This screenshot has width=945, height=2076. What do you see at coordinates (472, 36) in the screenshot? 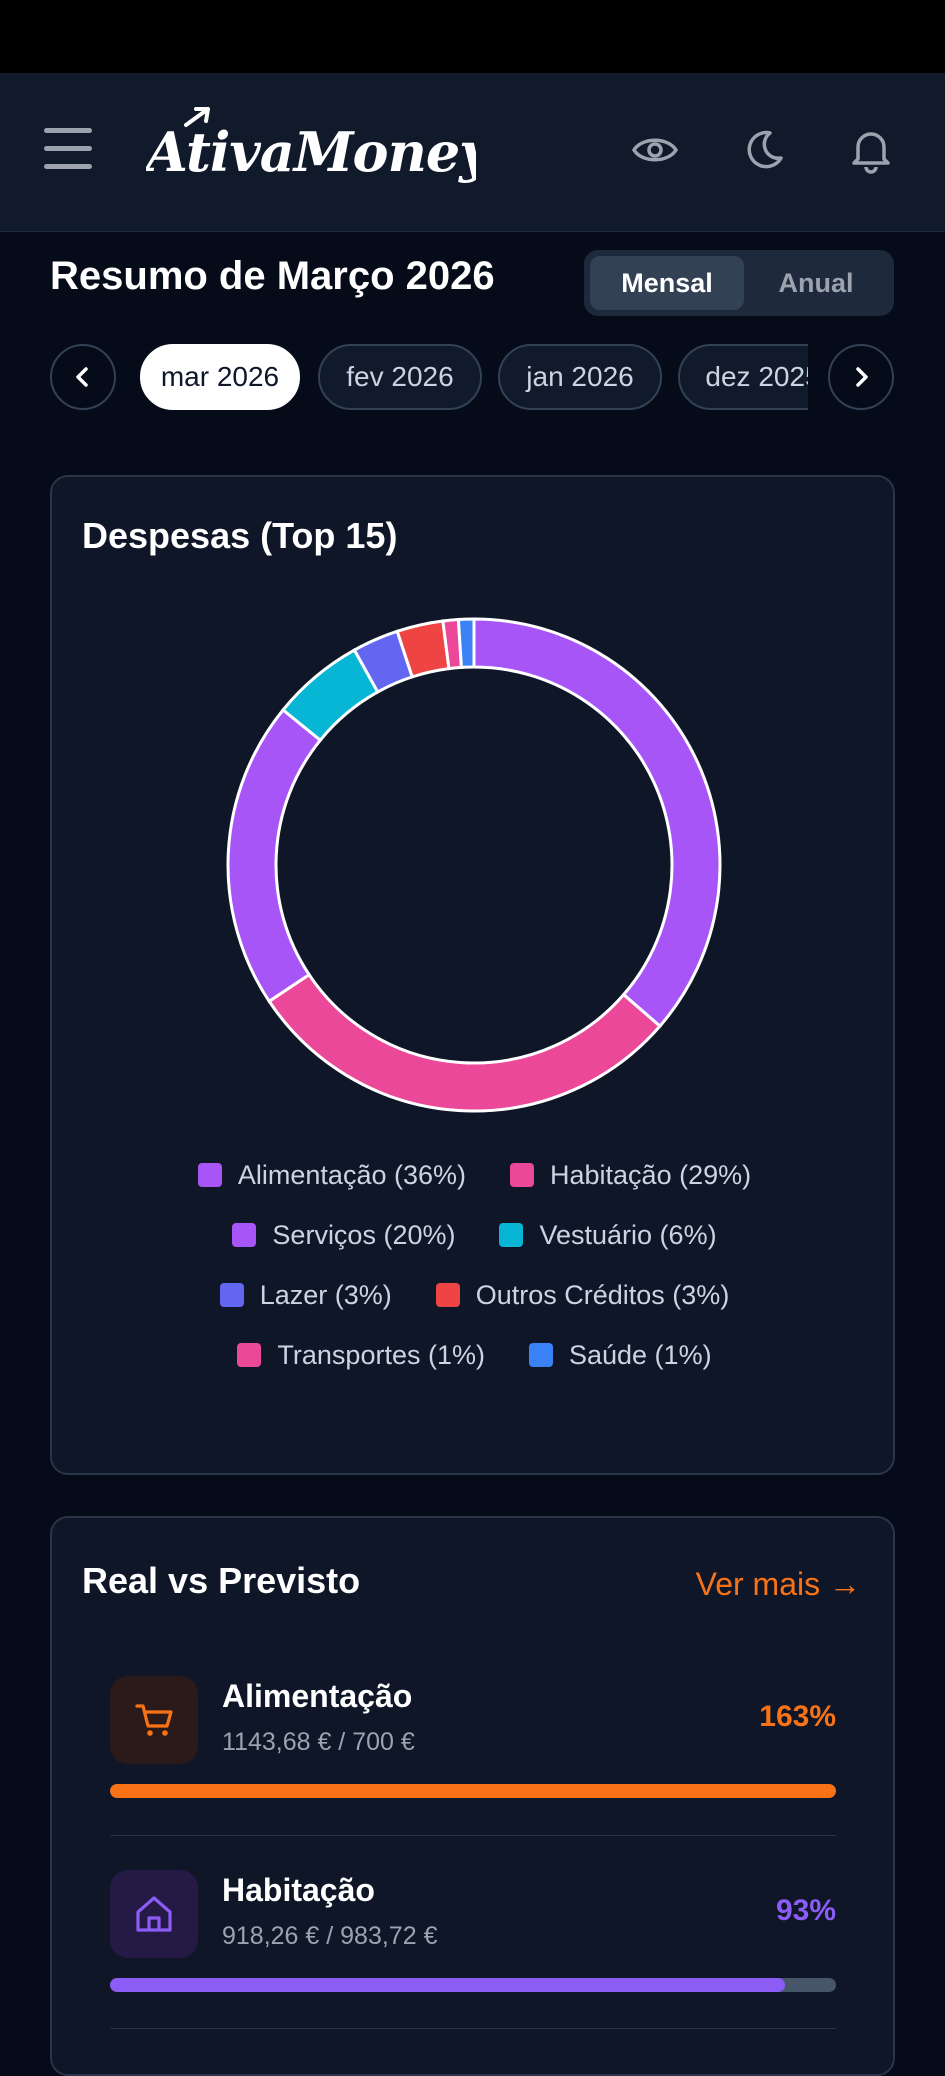
I see `status-bar` at bounding box center [472, 36].